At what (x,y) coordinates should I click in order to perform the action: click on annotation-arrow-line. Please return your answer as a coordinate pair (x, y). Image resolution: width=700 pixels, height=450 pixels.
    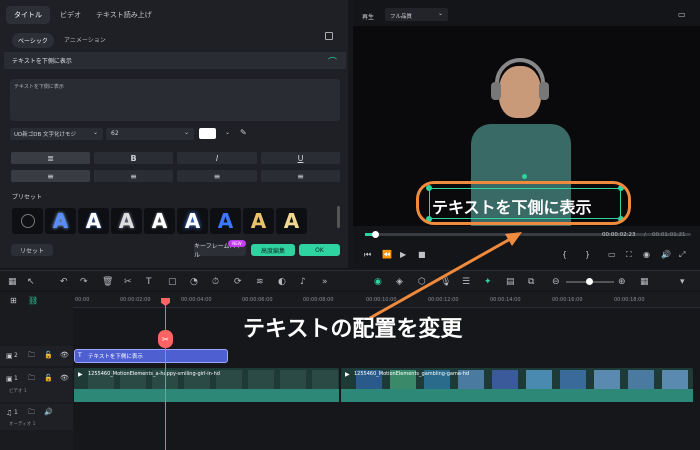
    Looking at the image, I should click on (441, 278).